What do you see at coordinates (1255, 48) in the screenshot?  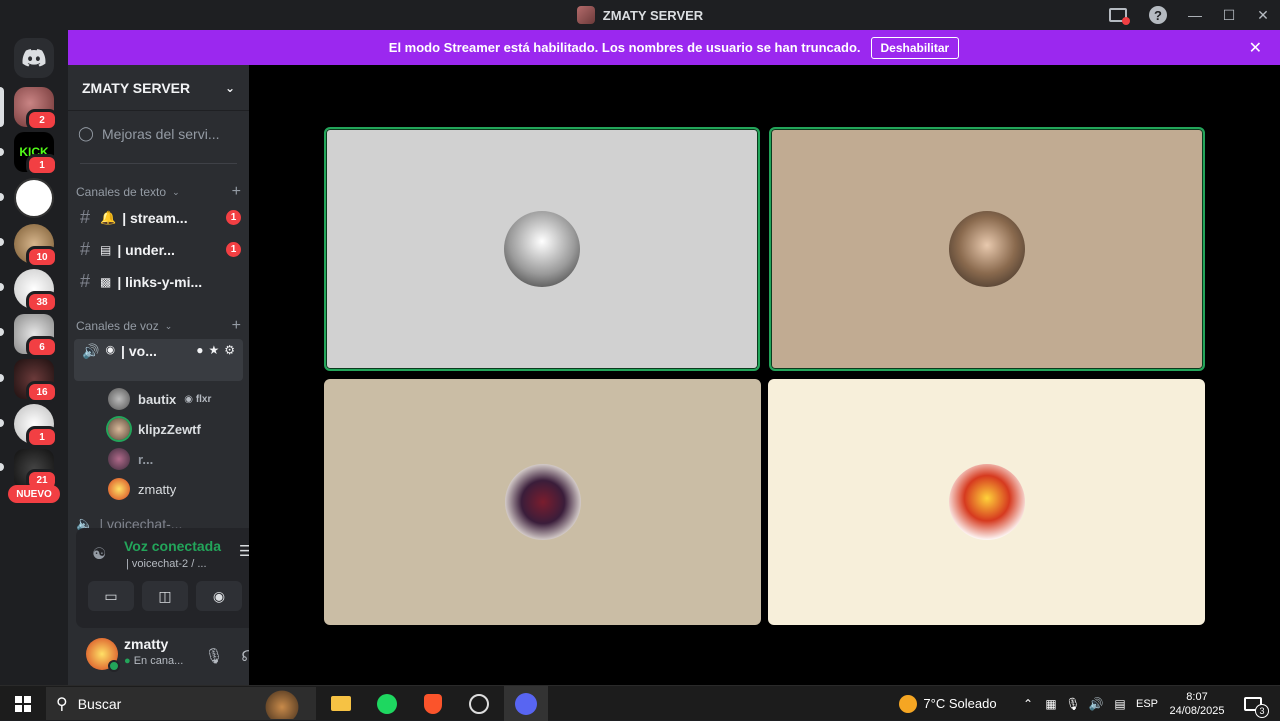 I see `close-banner-icon: ✕` at bounding box center [1255, 48].